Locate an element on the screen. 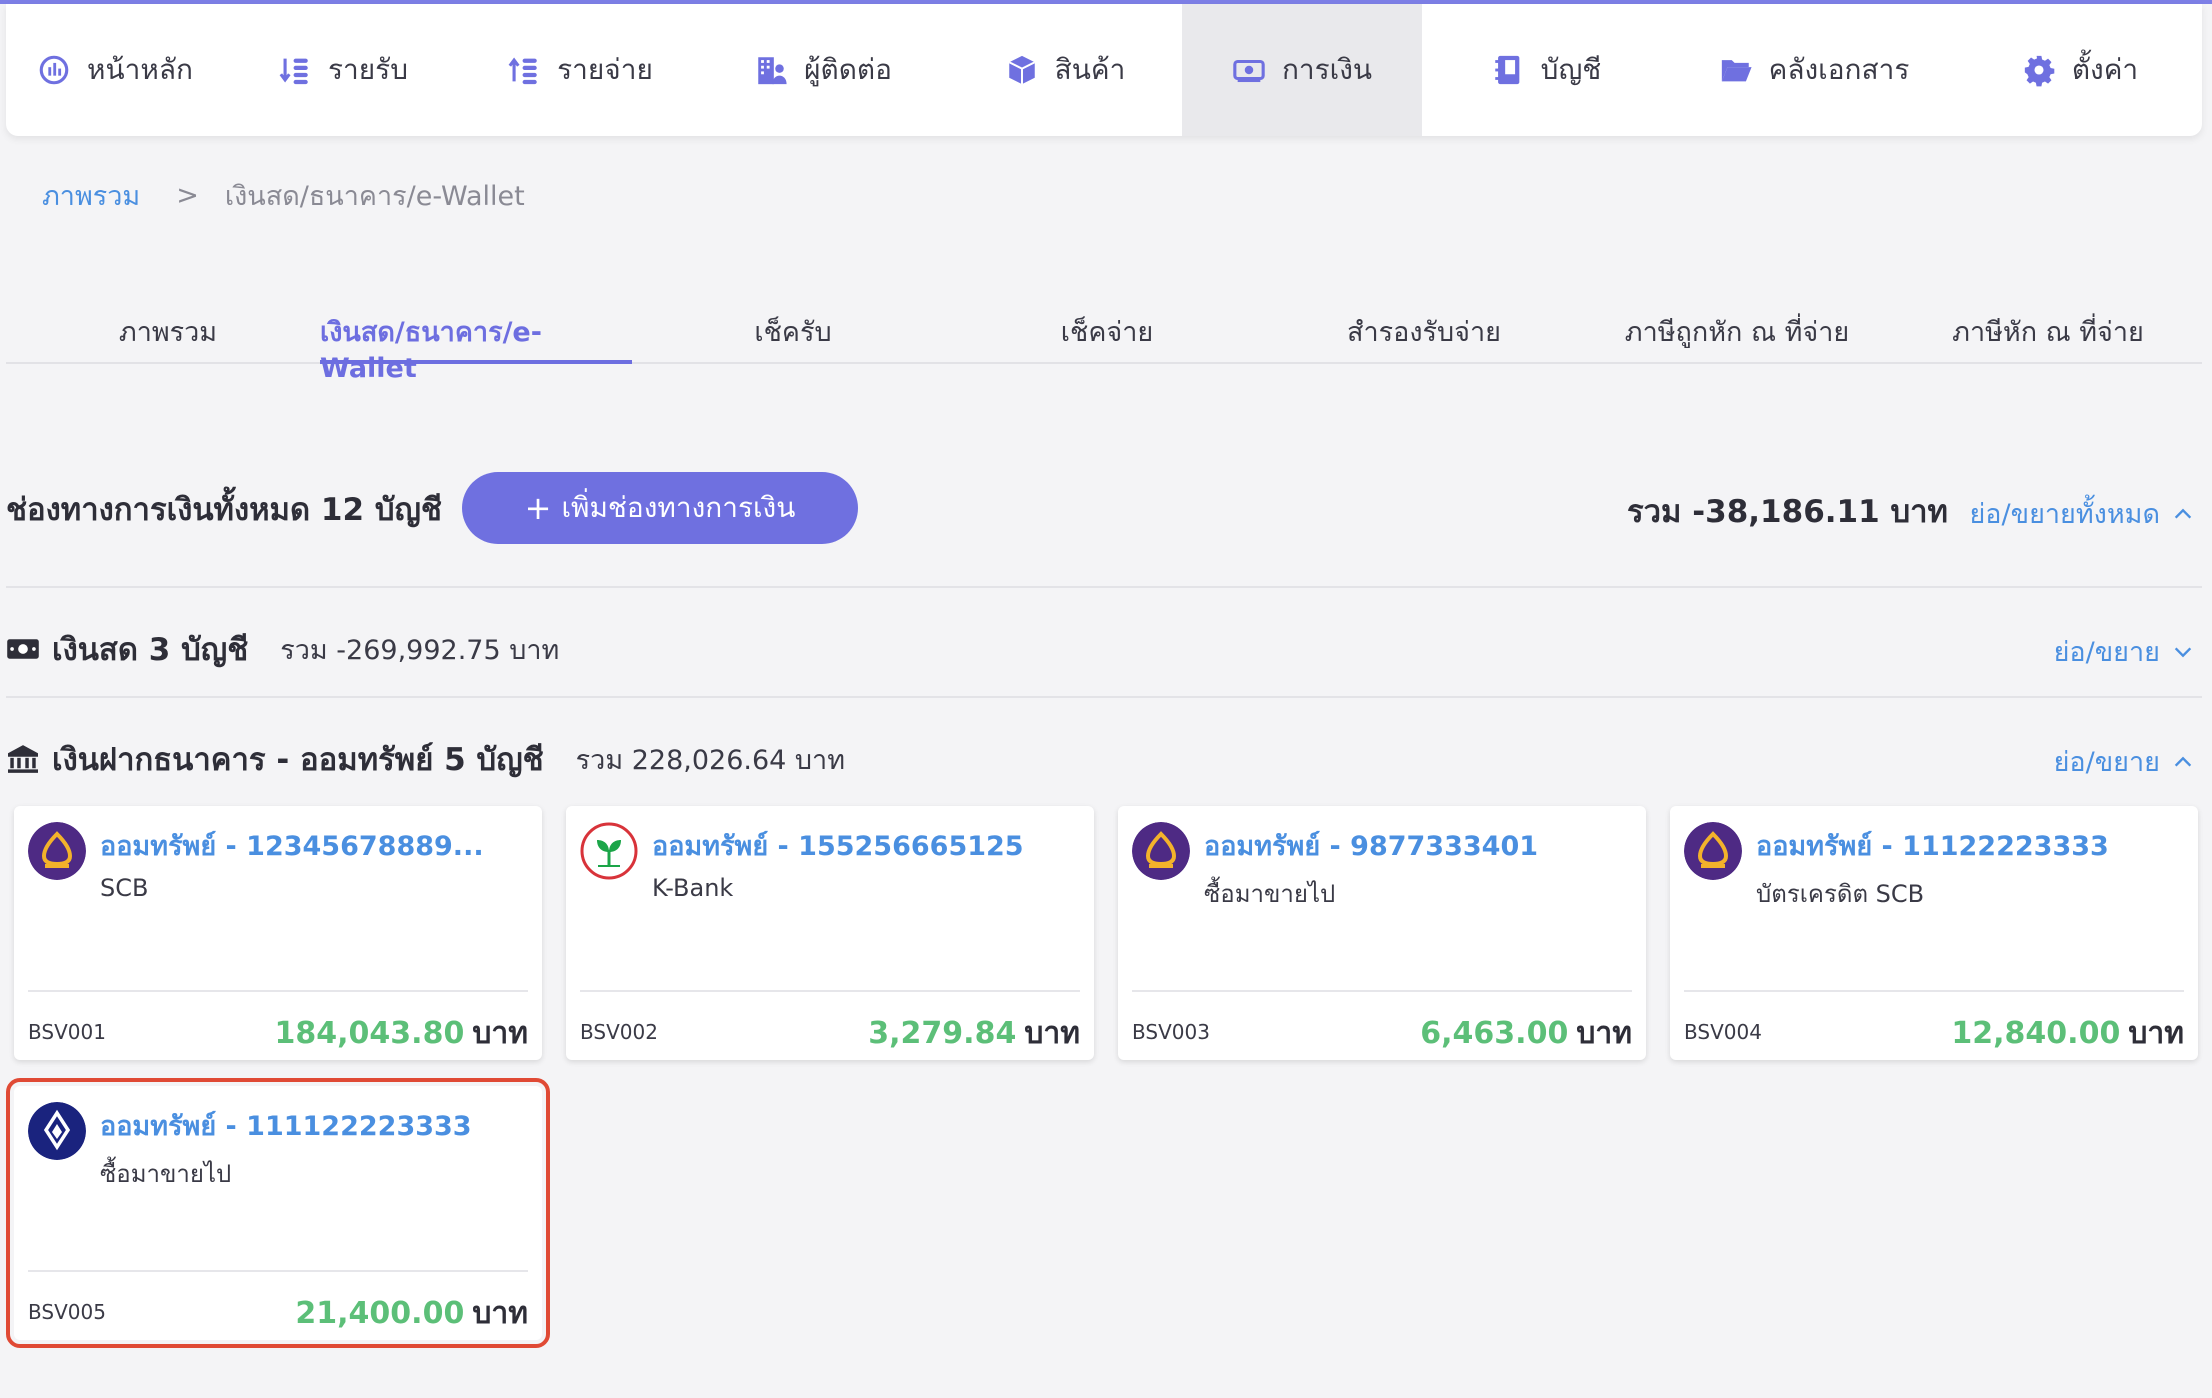 This screenshot has height=1398, width=2212. account-title: ออมทรัพย์ - 9877333401 is located at coordinates (1371, 846).